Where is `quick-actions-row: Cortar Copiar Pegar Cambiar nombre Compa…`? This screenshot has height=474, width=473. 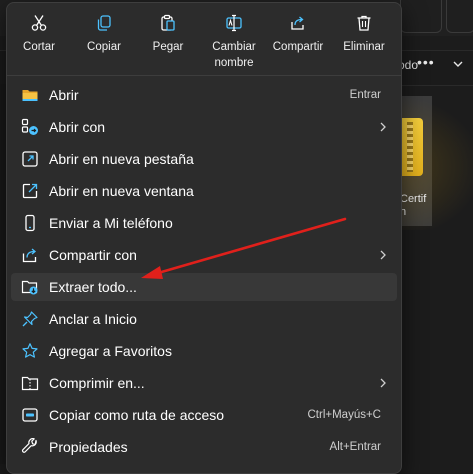
quick-actions-row: Cortar Copiar Pegar Cambiar nombre Compa… is located at coordinates (204, 39).